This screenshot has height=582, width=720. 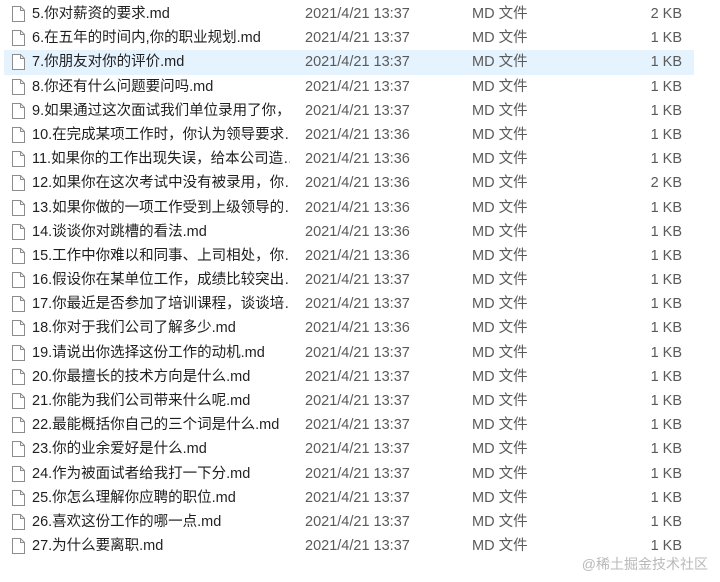 I want to click on file-row: 26.喜欢这份工作的哪一点.md 2021/4/21 13:37 MD 文件 1 KB, so click(x=349, y=522).